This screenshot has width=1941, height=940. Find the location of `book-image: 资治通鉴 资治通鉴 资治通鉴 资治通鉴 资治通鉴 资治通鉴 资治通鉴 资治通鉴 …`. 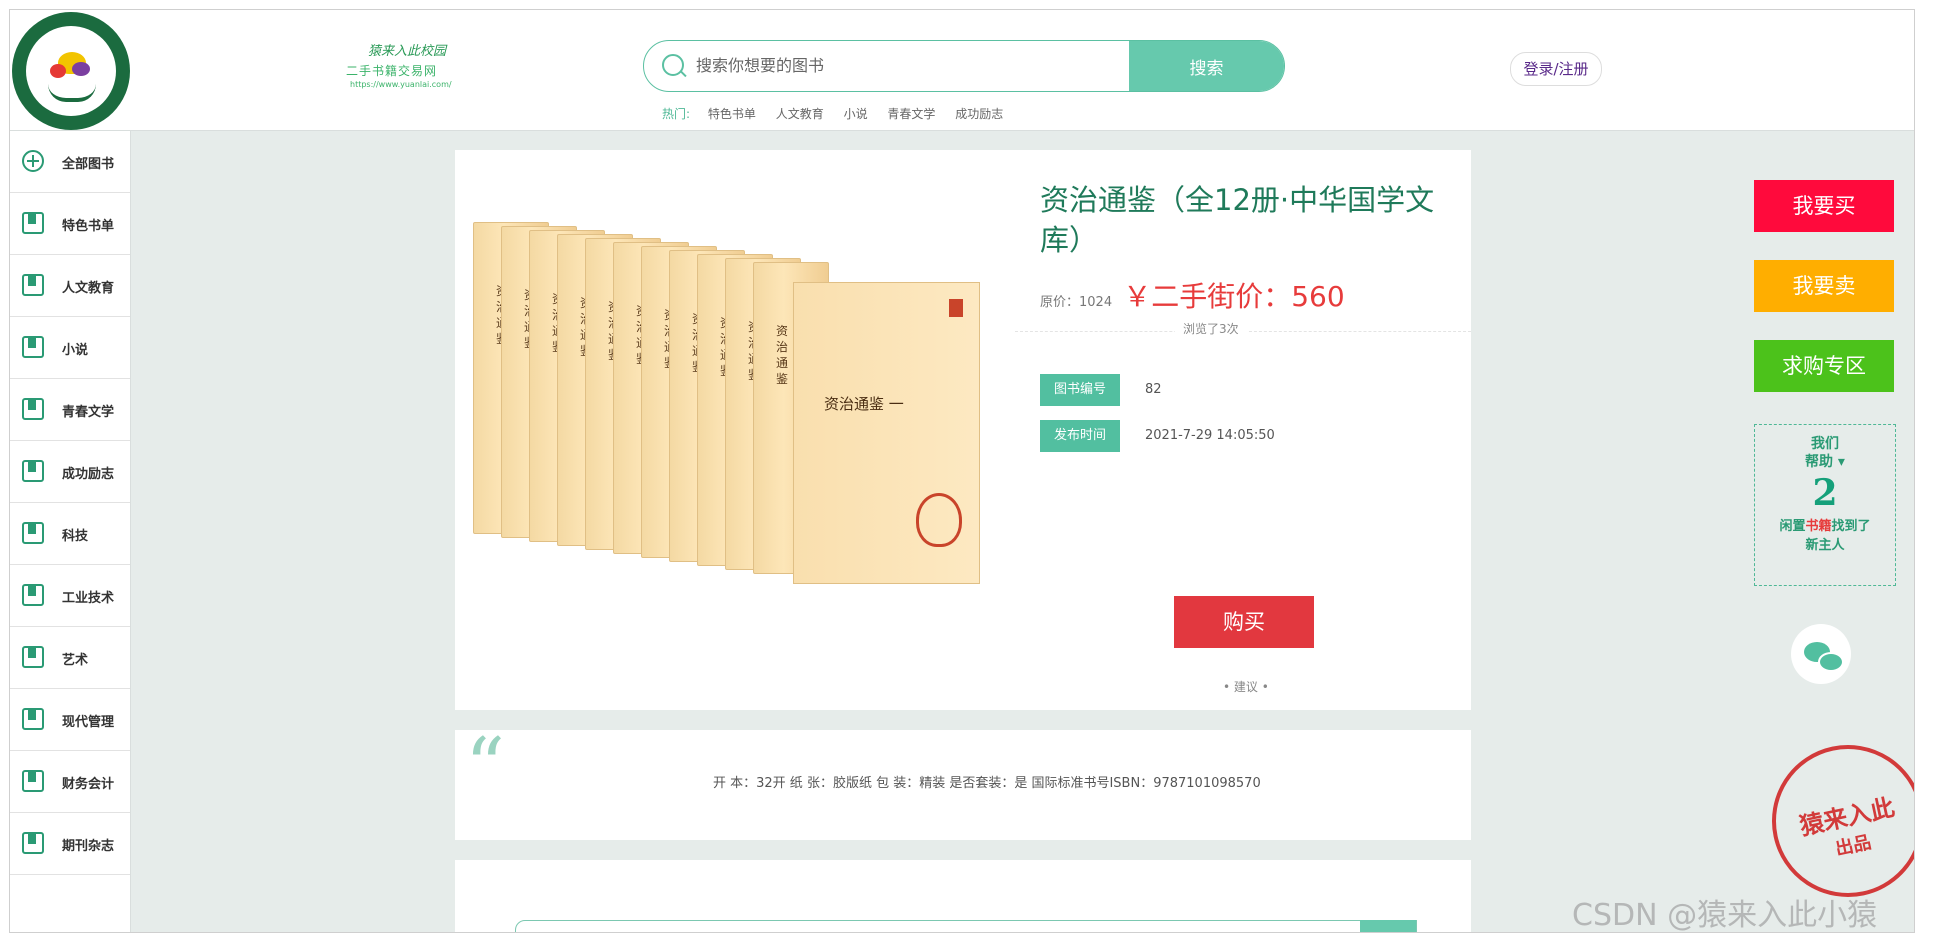

book-image: 资治通鉴 资治通鉴 资治通鉴 资治通鉴 资治通鉴 资治通鉴 资治通鉴 资治通鉴 … is located at coordinates (733, 432).